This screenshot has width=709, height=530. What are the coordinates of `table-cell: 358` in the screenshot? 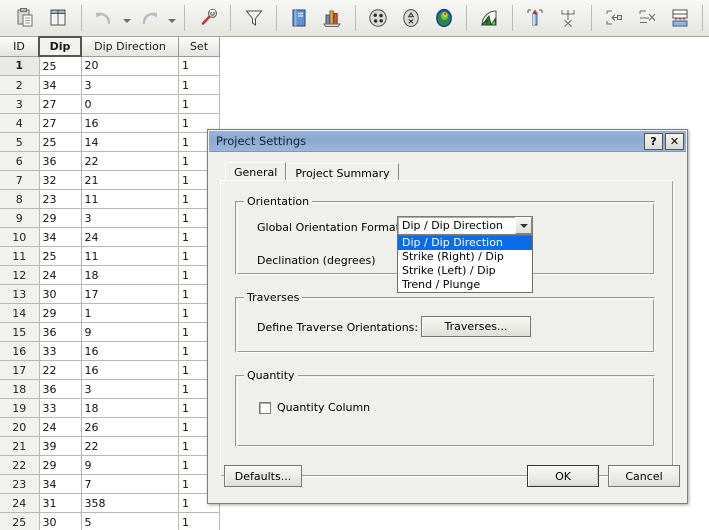 It's located at (130, 503).